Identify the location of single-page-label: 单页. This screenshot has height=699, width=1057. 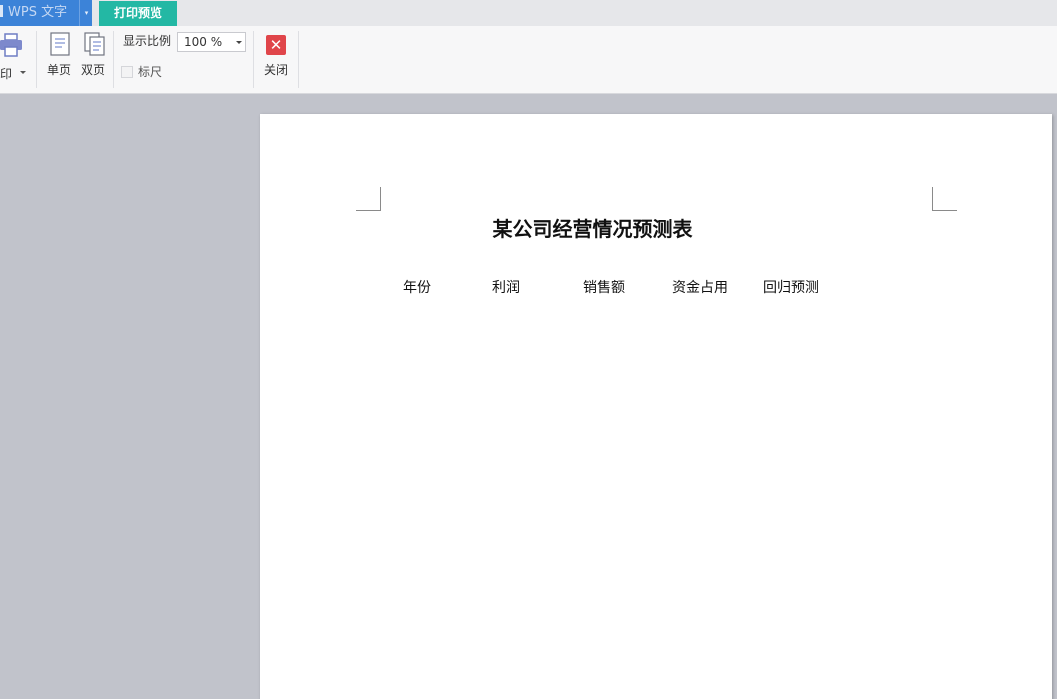
(59, 70).